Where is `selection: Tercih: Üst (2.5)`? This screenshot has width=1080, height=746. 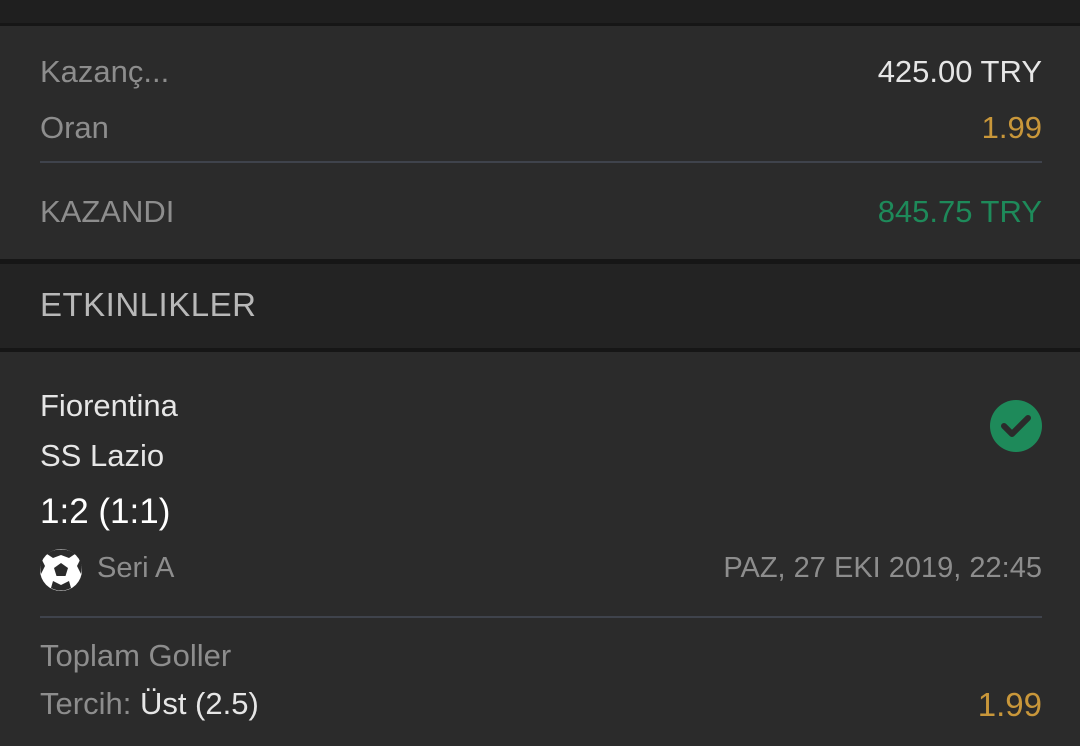 selection: Tercih: Üst (2.5) is located at coordinates (149, 704).